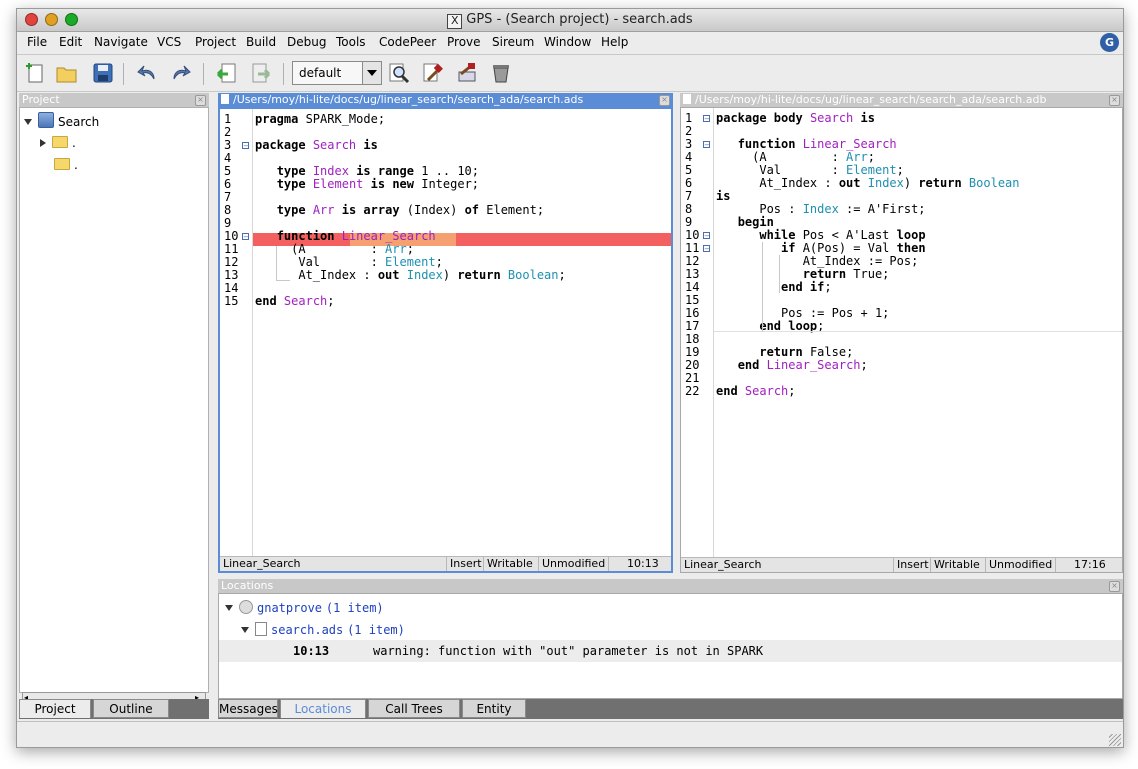  I want to click on status-entity: Linear_Search, so click(262, 563).